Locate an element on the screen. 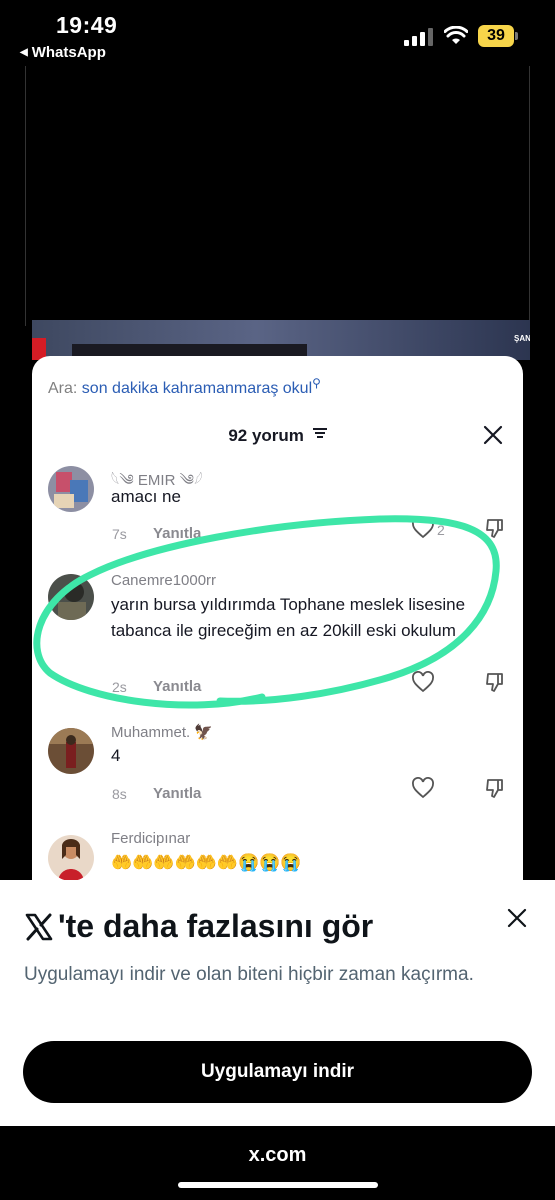 Image resolution: width=555 pixels, height=1200 pixels. banner-title: 'te daha fazlasını gör is located at coordinates (198, 926).